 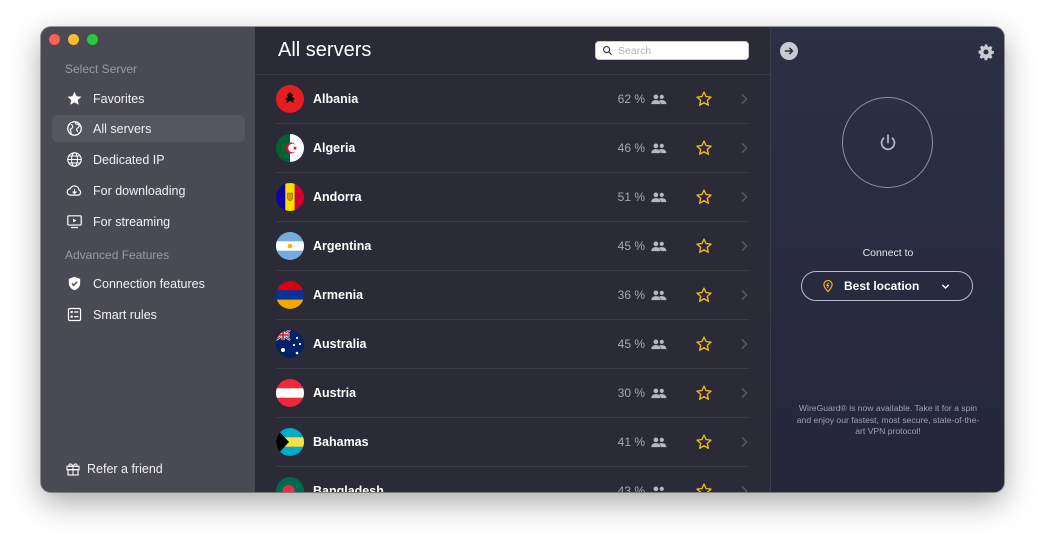 I want to click on sidebar-item-connection-features: Connection features, so click(x=148, y=283).